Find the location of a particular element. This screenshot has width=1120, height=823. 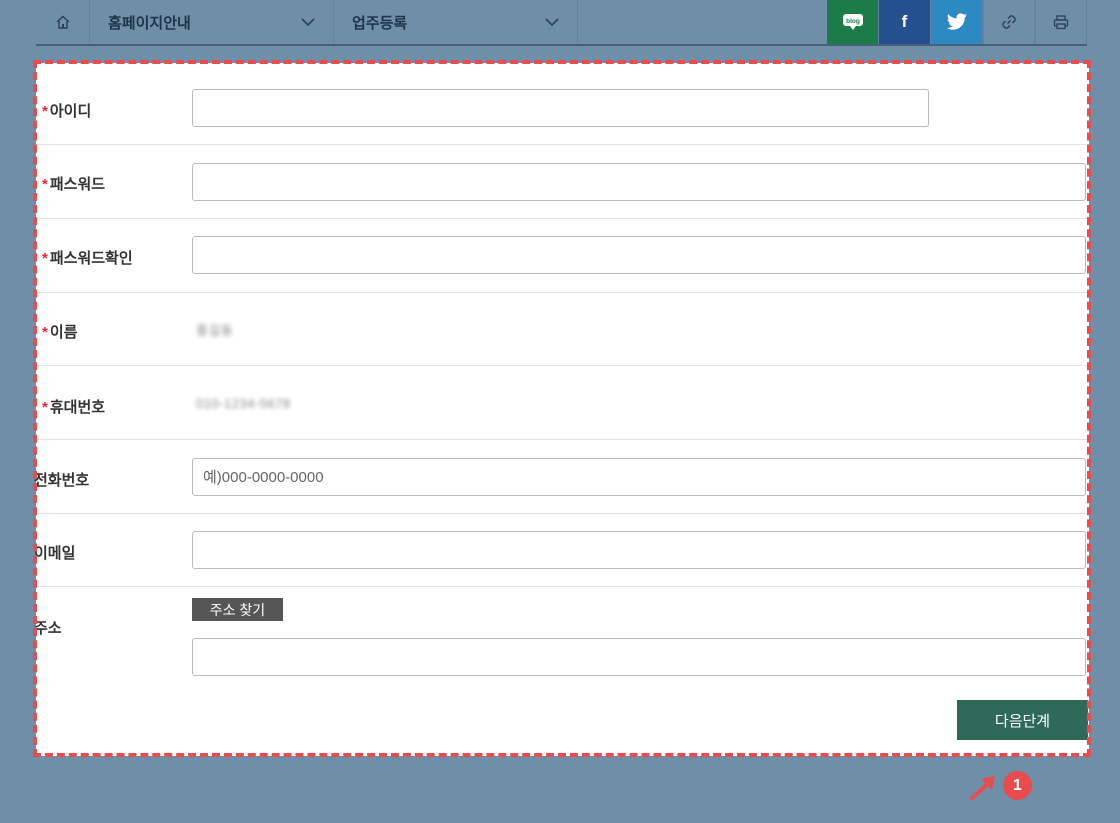

facebook-share-button: f is located at coordinates (905, 22).